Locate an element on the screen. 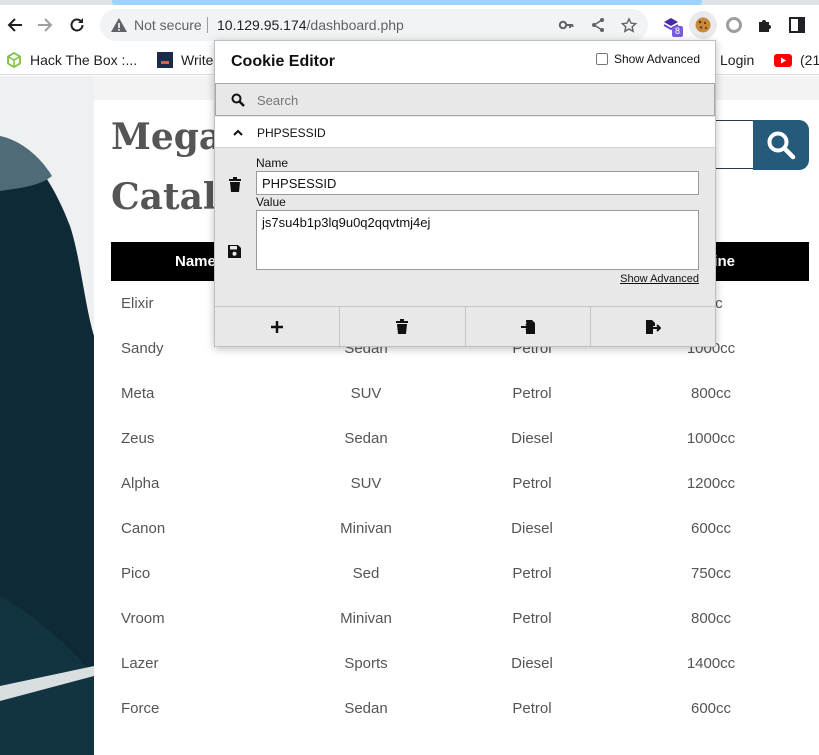  arrow-left-icon is located at coordinates (14, 25).